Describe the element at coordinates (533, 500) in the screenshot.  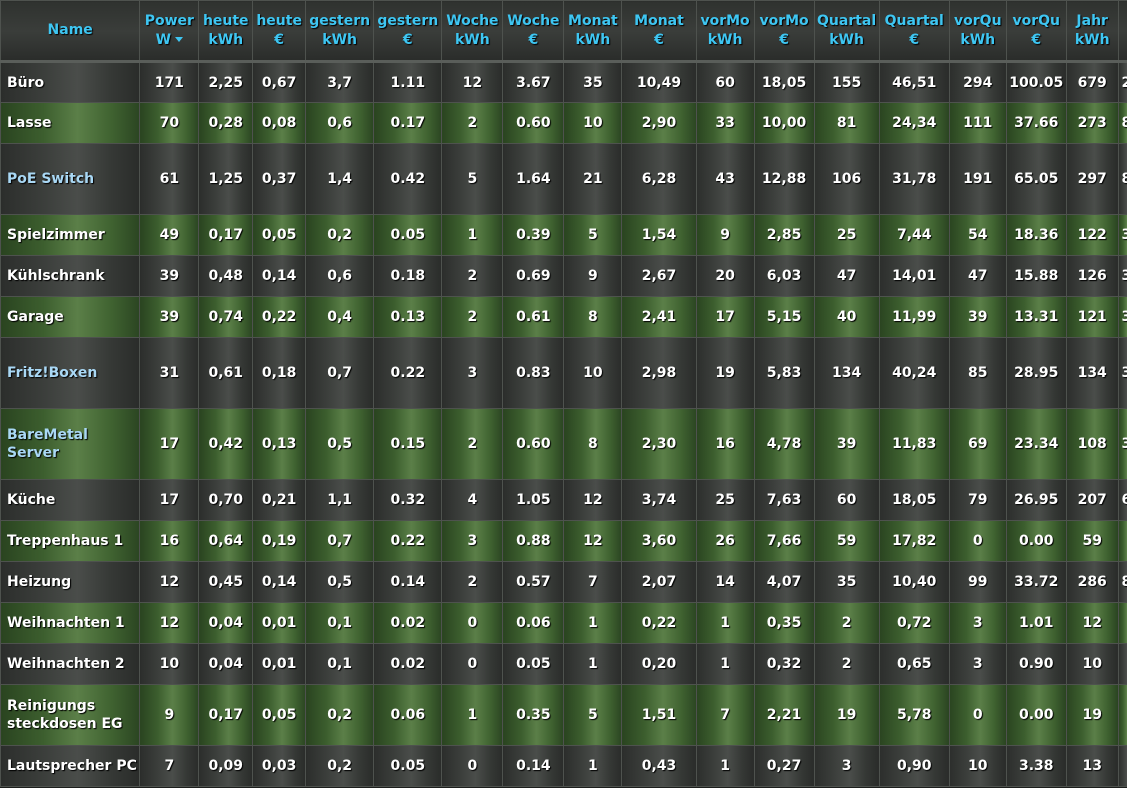
I see `value-cell: 1.05` at that location.